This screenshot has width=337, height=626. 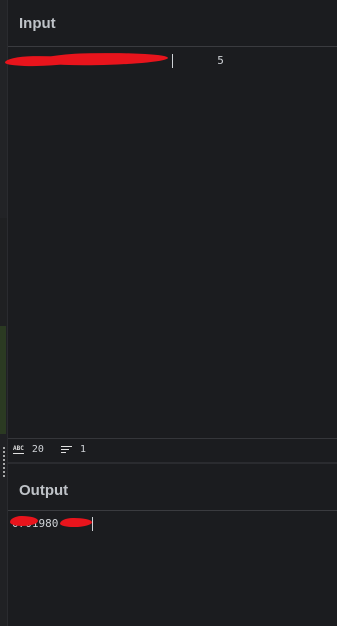 I want to click on input-pane-title: Input, so click(x=37, y=23).